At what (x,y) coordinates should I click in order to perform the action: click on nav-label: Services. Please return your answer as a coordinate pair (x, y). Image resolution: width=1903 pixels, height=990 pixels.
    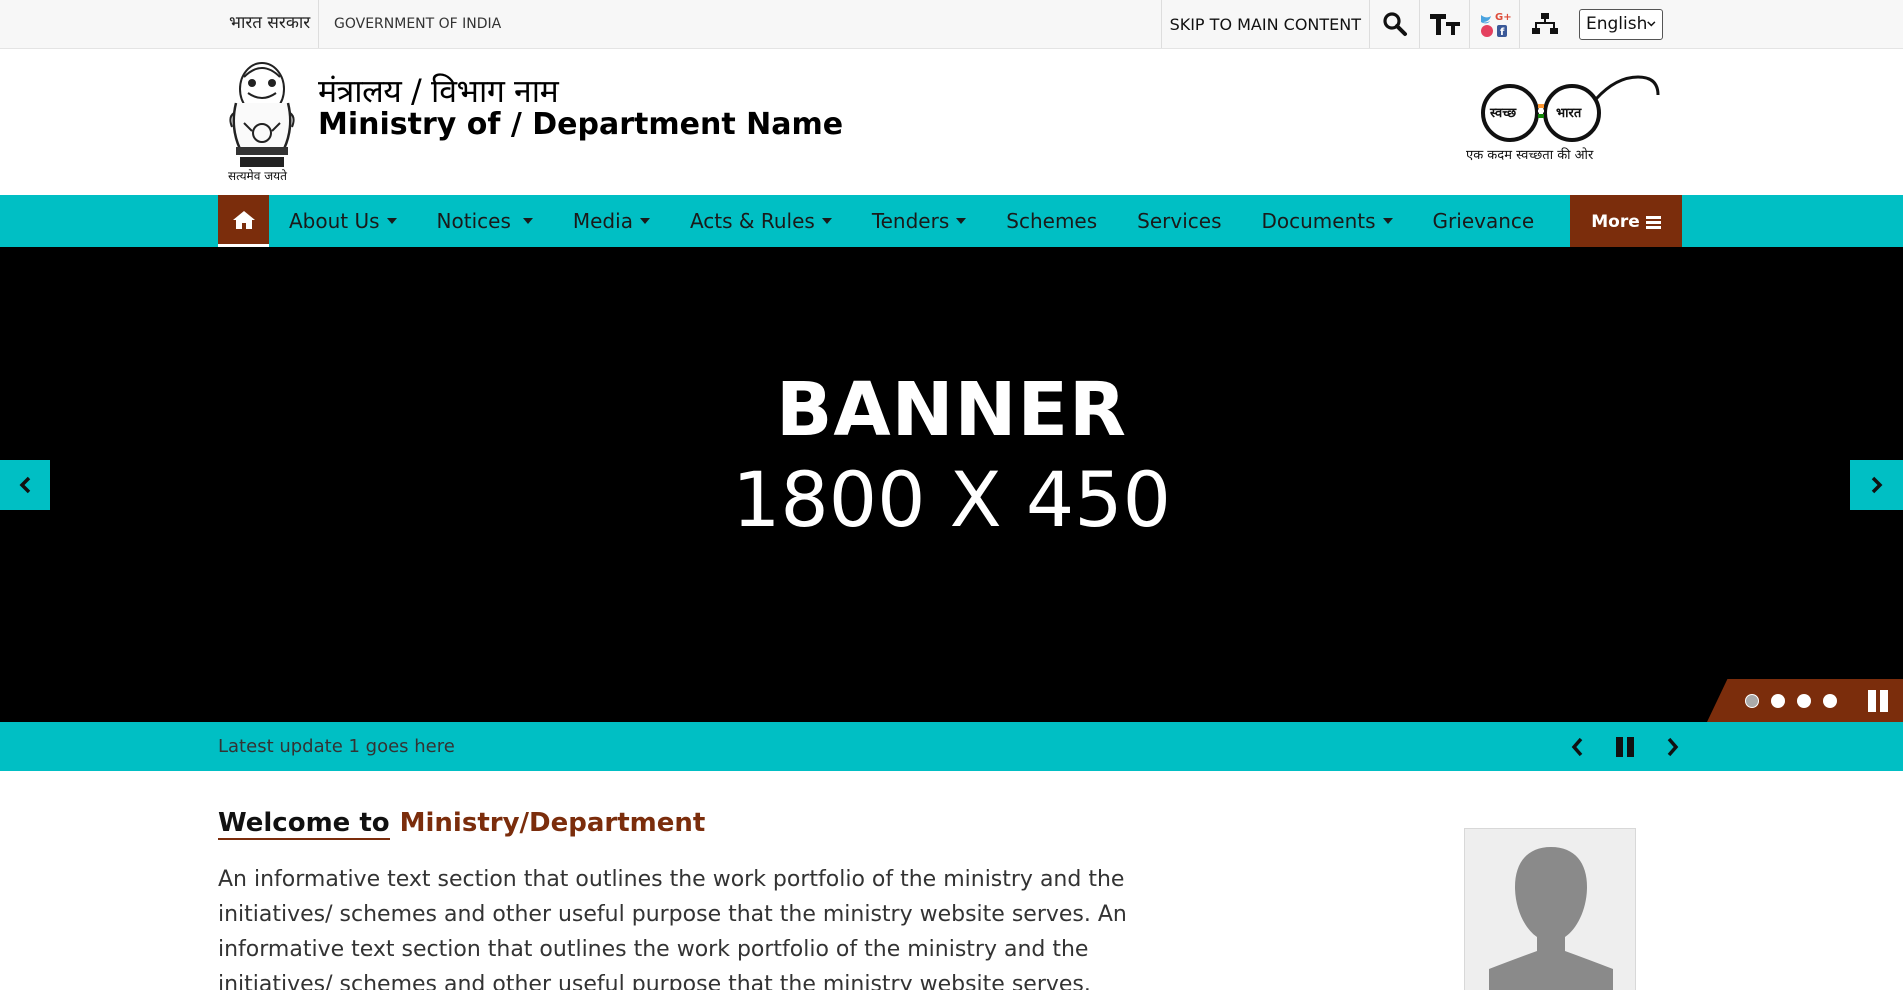
    Looking at the image, I should click on (1179, 221).